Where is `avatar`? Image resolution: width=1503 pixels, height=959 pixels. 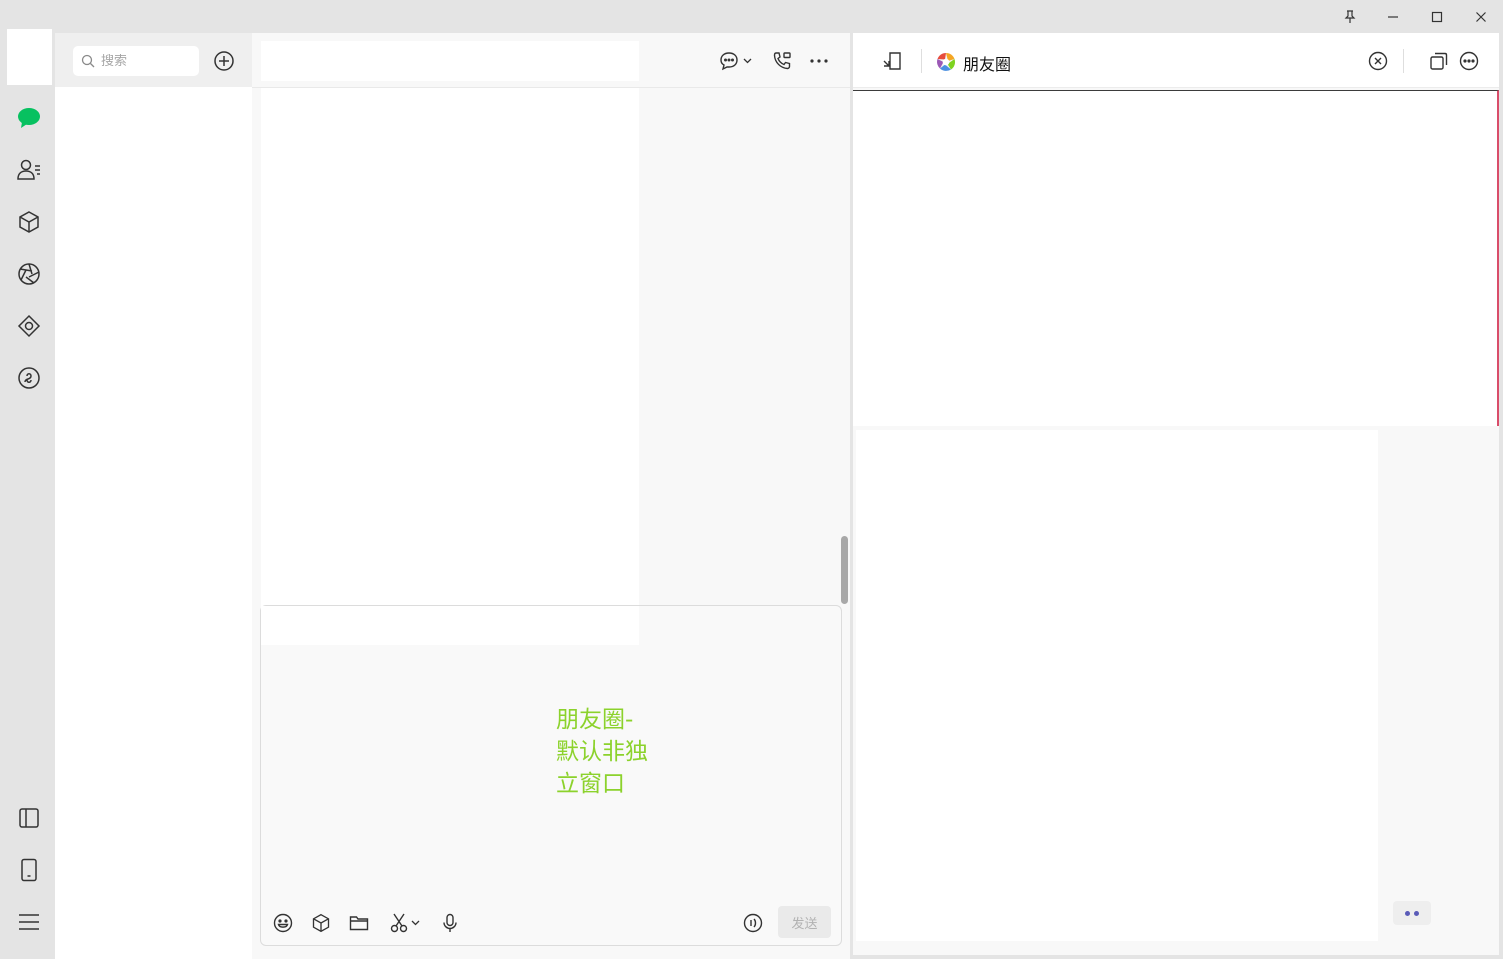
avatar is located at coordinates (29, 57).